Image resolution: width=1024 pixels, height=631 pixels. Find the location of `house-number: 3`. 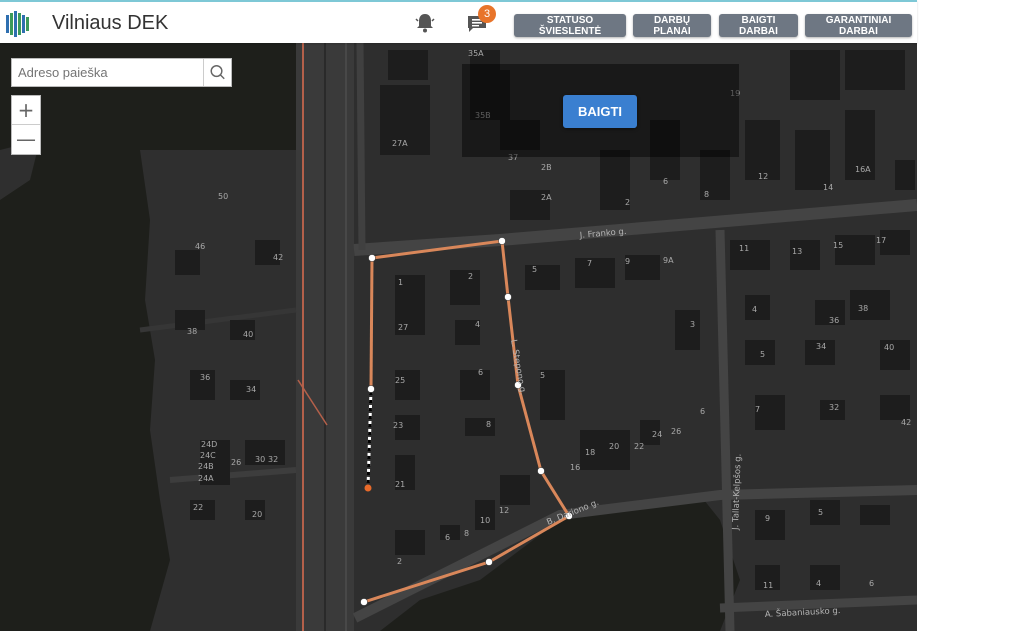

house-number: 3 is located at coordinates (692, 324).